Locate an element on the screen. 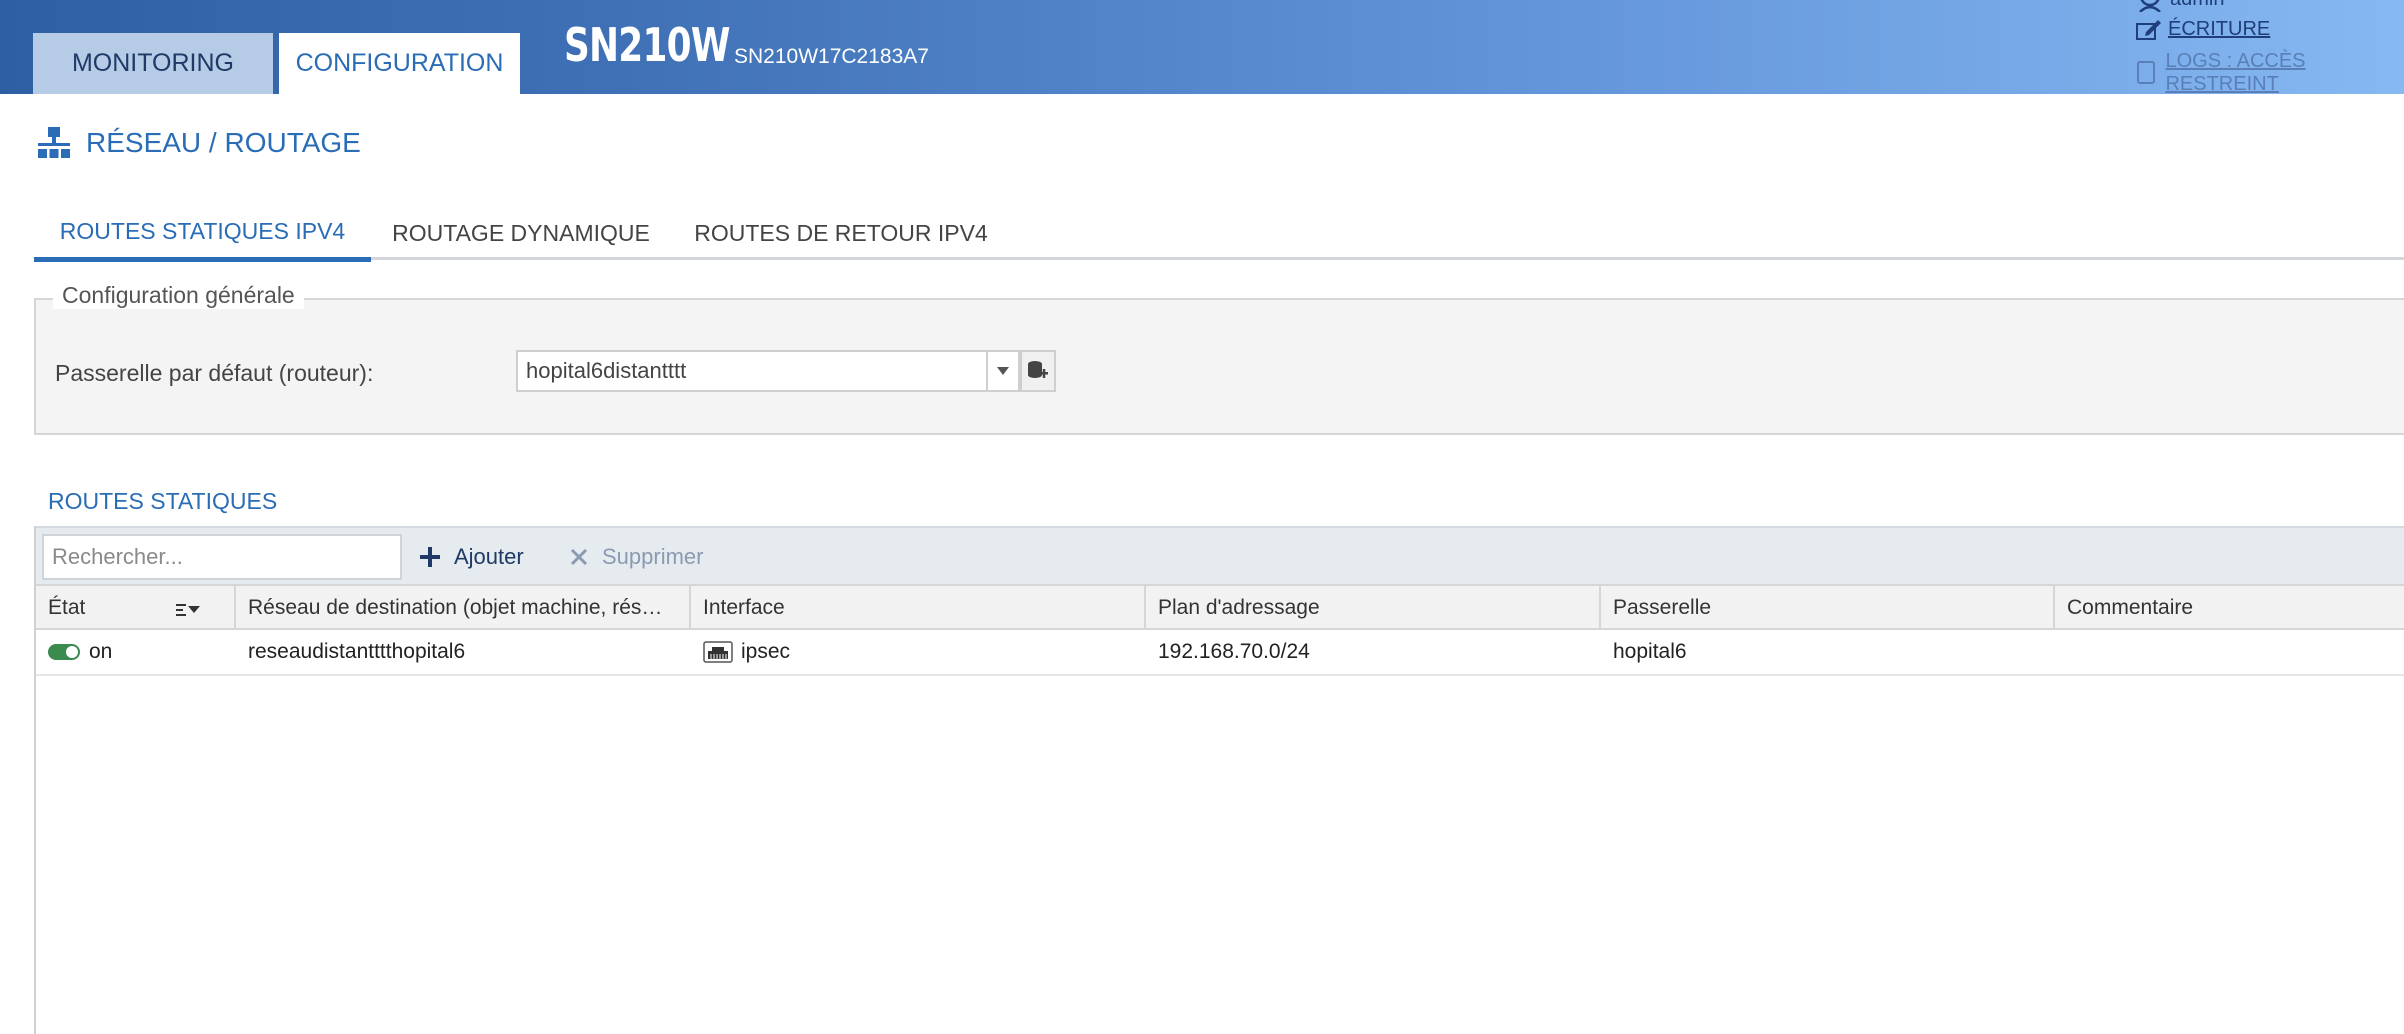 The height and width of the screenshot is (1034, 2404). tab-monitoring: MONITORING is located at coordinates (153, 63).